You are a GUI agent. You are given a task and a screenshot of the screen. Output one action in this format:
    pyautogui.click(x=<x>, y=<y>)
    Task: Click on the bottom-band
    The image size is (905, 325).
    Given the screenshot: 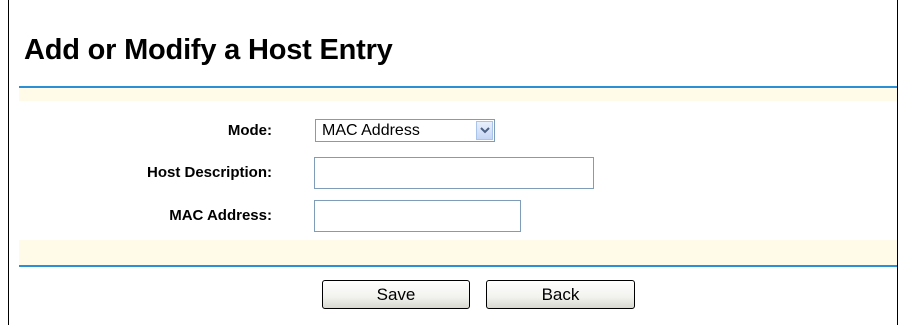 What is the action you would take?
    pyautogui.click(x=458, y=252)
    